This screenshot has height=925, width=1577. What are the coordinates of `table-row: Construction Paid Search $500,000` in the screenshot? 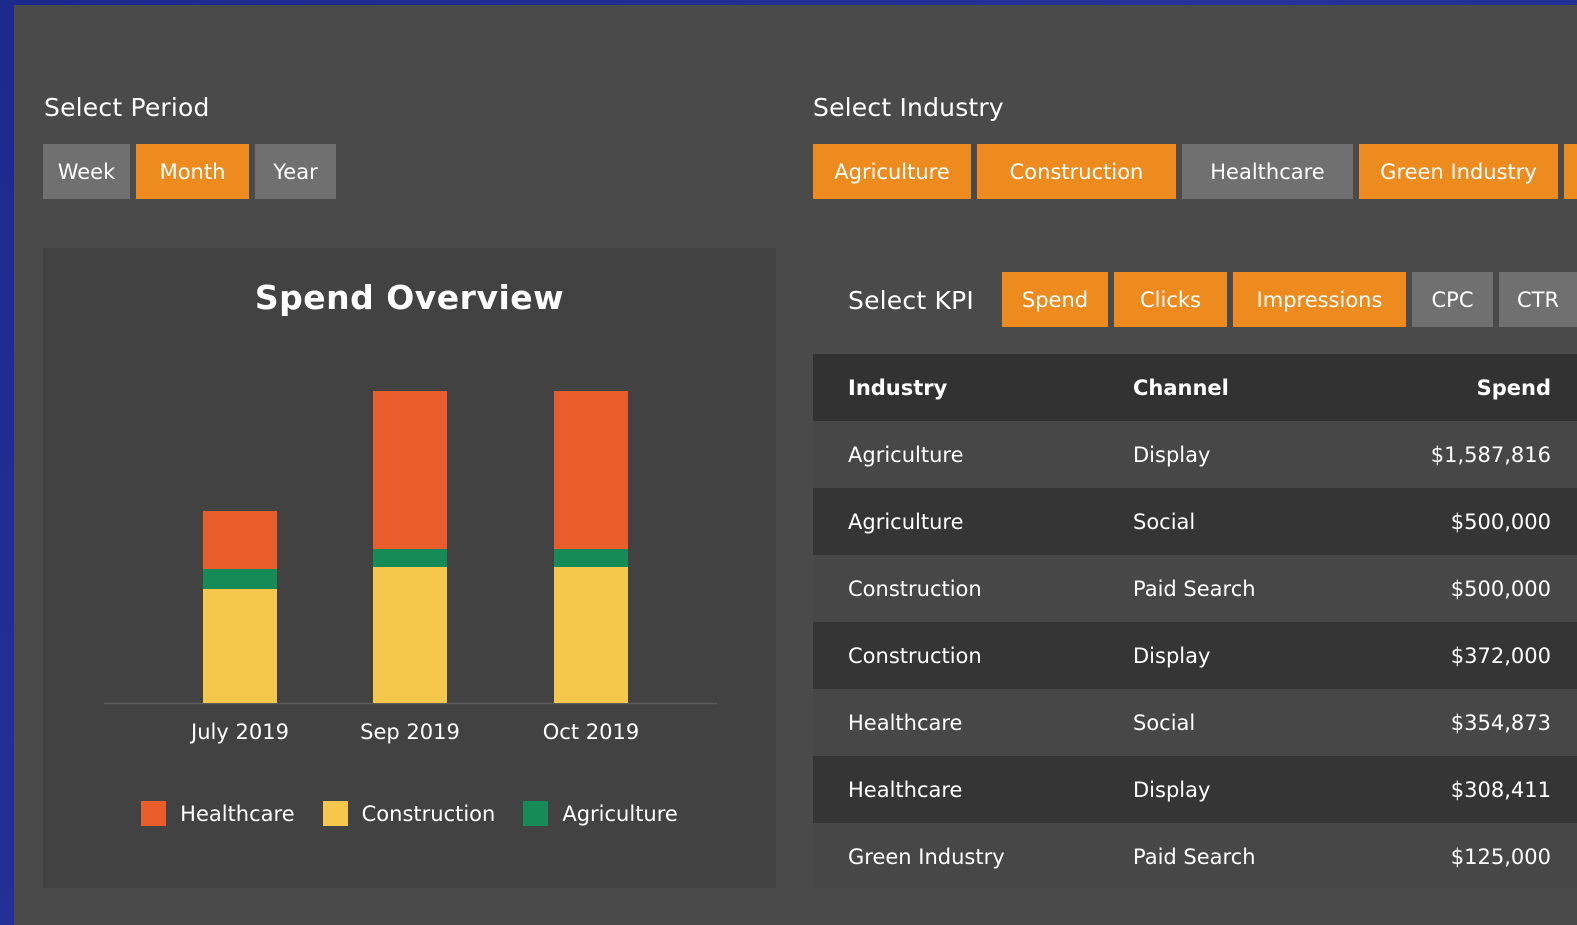 It's located at (1195, 588).